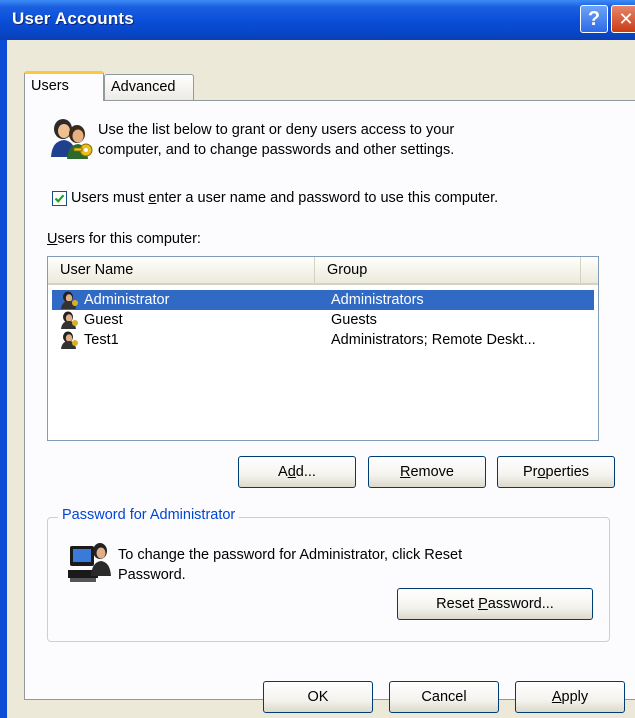 This screenshot has width=635, height=718. I want to click on checkmark-icon, so click(59, 198).